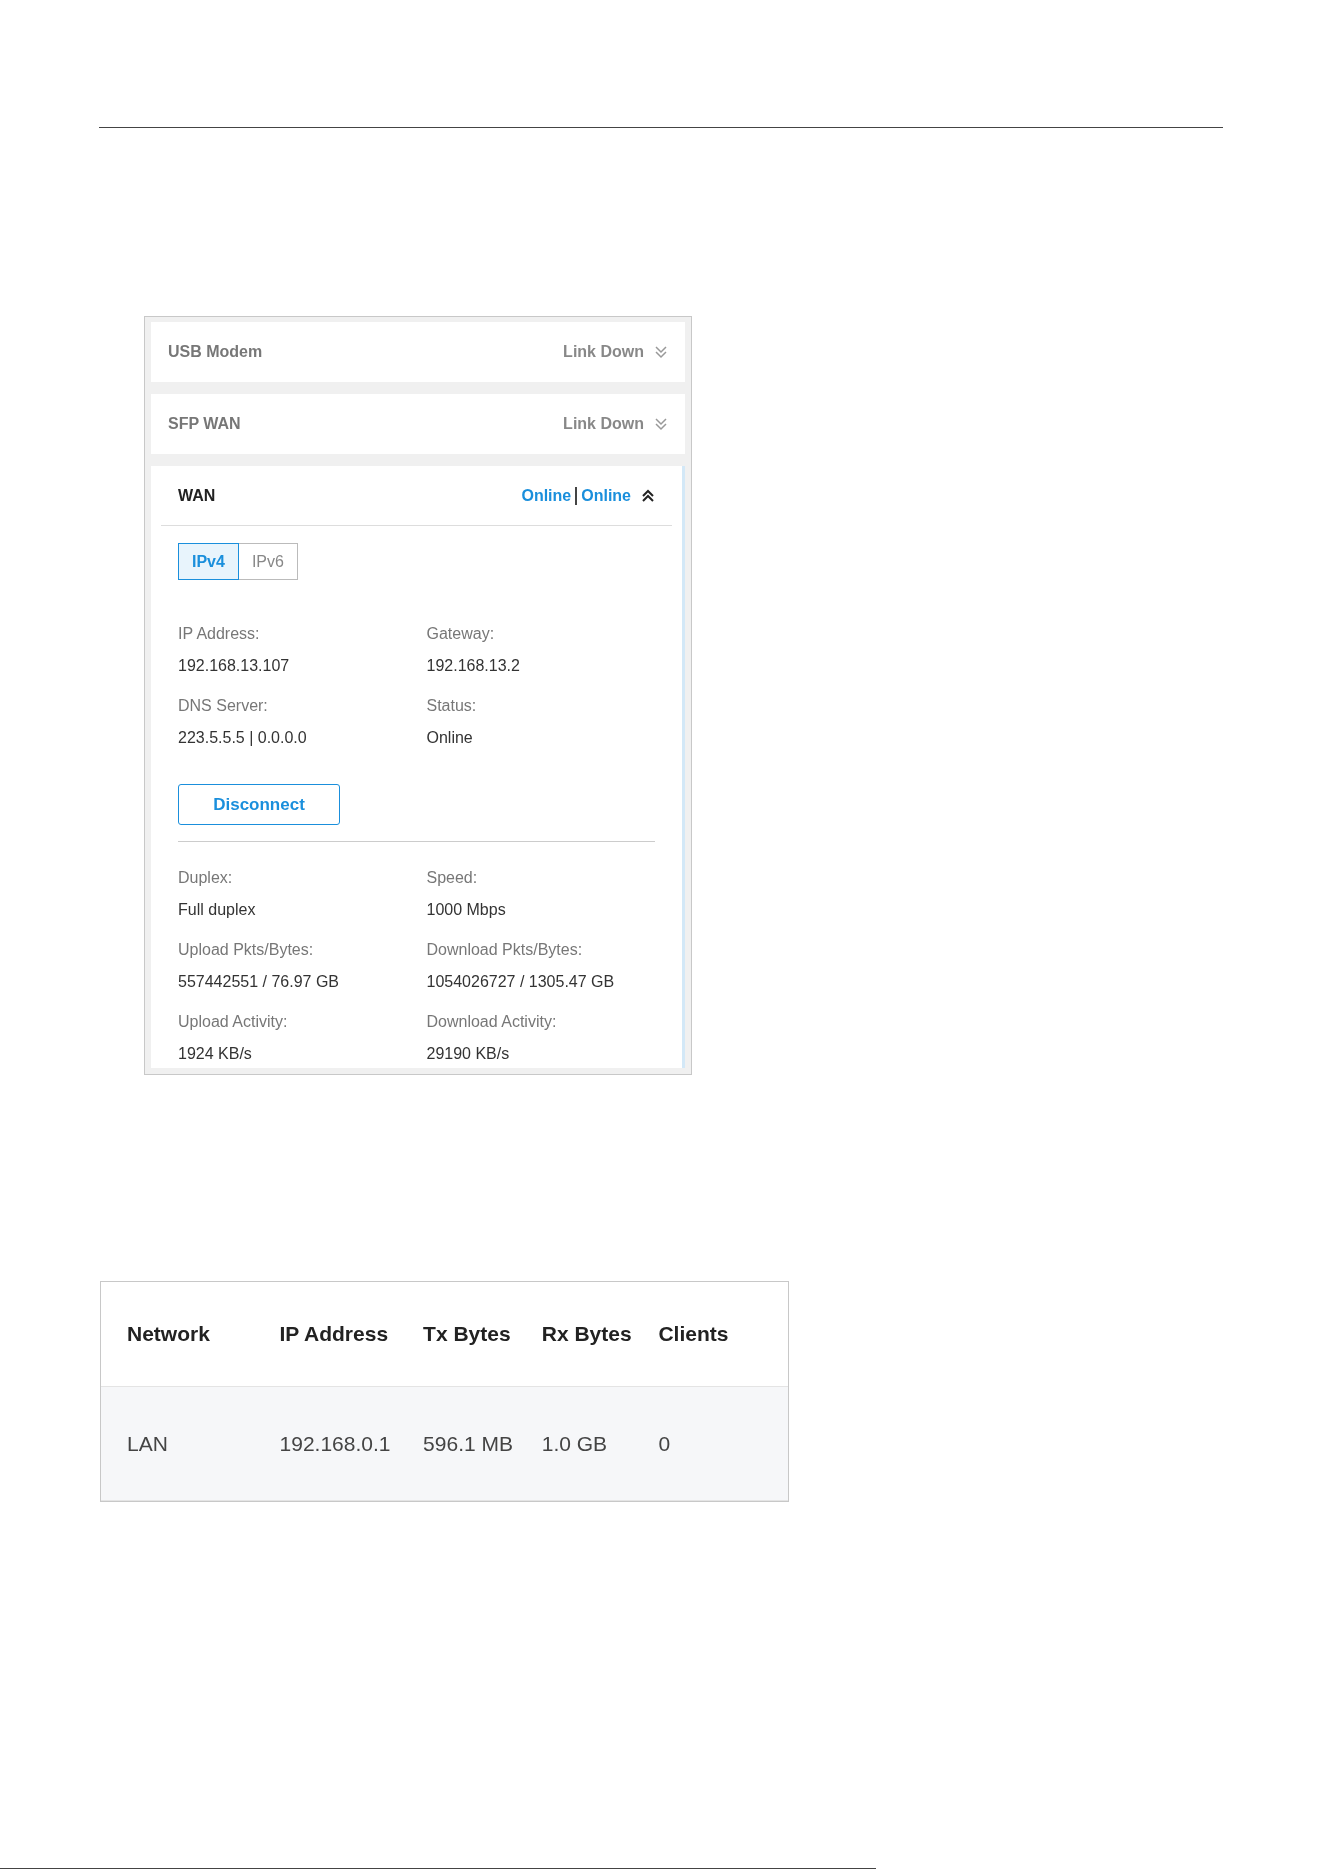 This screenshot has width=1324, height=1872. What do you see at coordinates (505, 950) in the screenshot?
I see `field-label: Download Pkts/Bytes:` at bounding box center [505, 950].